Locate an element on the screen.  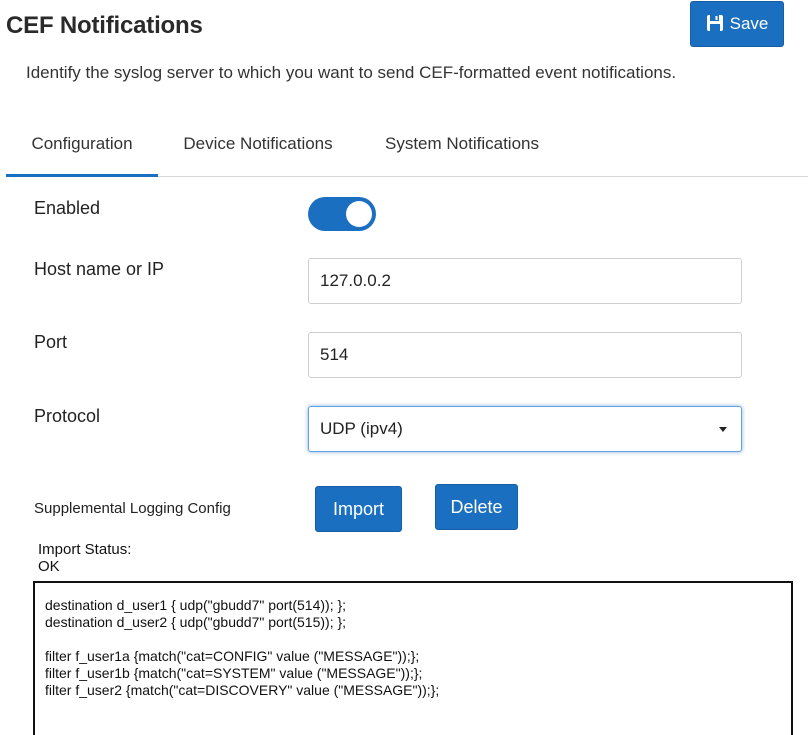
save-button: Save is located at coordinates (737, 24).